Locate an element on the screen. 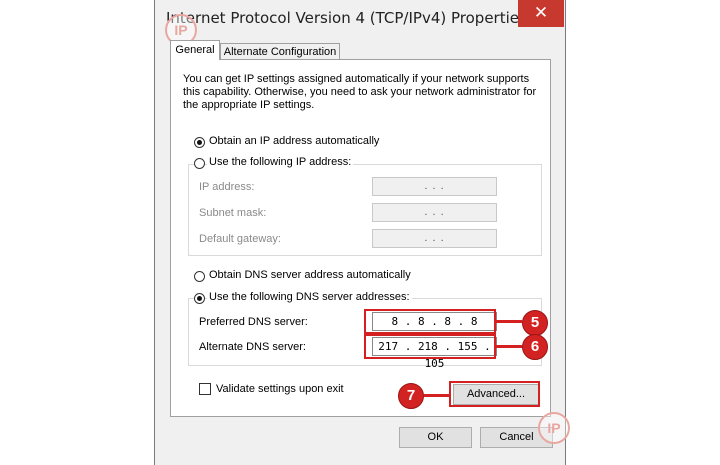 This screenshot has width=720, height=465. radio-use-following-ip is located at coordinates (199, 163).